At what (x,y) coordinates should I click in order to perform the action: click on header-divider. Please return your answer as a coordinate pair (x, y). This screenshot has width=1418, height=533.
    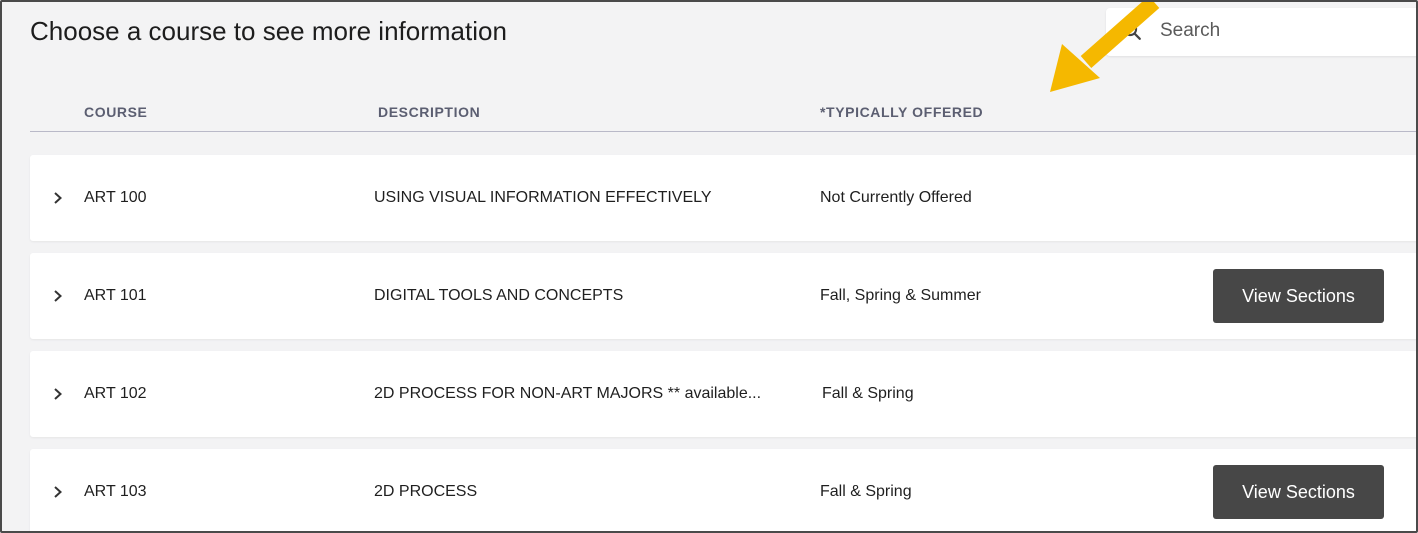
    Looking at the image, I should click on (723, 131).